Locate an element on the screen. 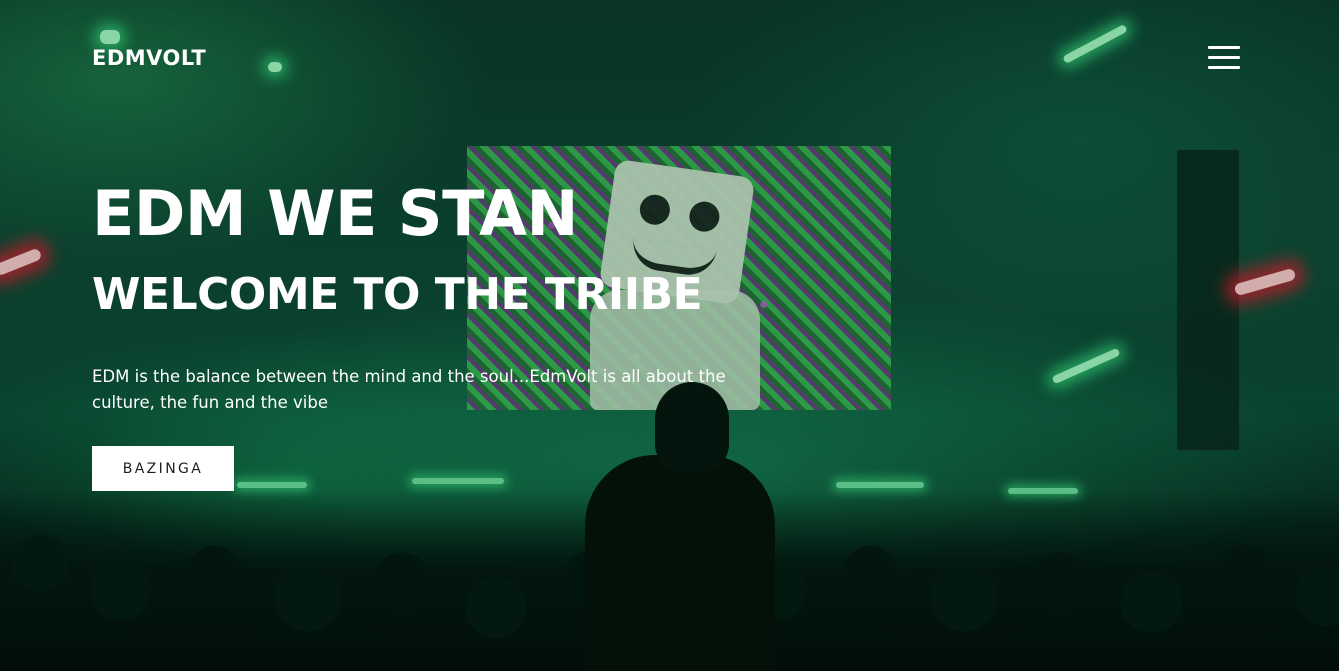 The height and width of the screenshot is (671, 1339). brand-logo-link: EDMVOLT is located at coordinates (149, 58).